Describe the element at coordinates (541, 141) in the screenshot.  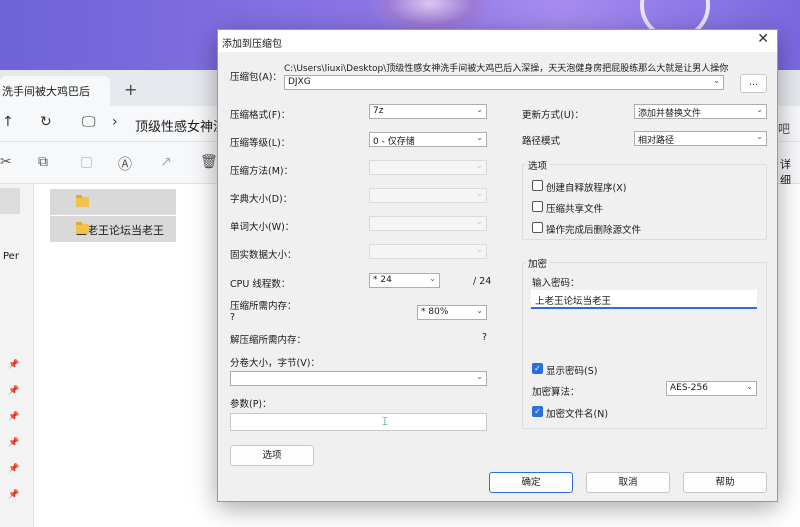
I see `path-mode-label: 路径模式` at that location.